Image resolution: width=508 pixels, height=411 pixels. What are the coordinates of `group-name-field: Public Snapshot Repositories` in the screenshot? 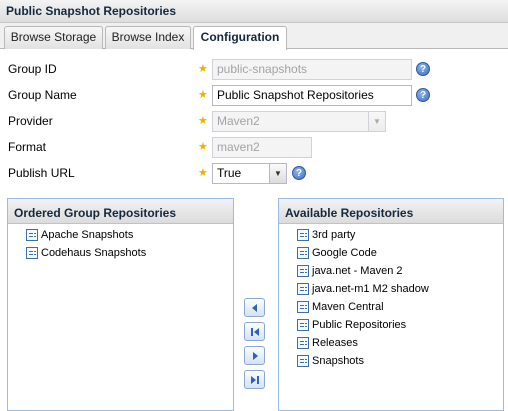 It's located at (312, 95).